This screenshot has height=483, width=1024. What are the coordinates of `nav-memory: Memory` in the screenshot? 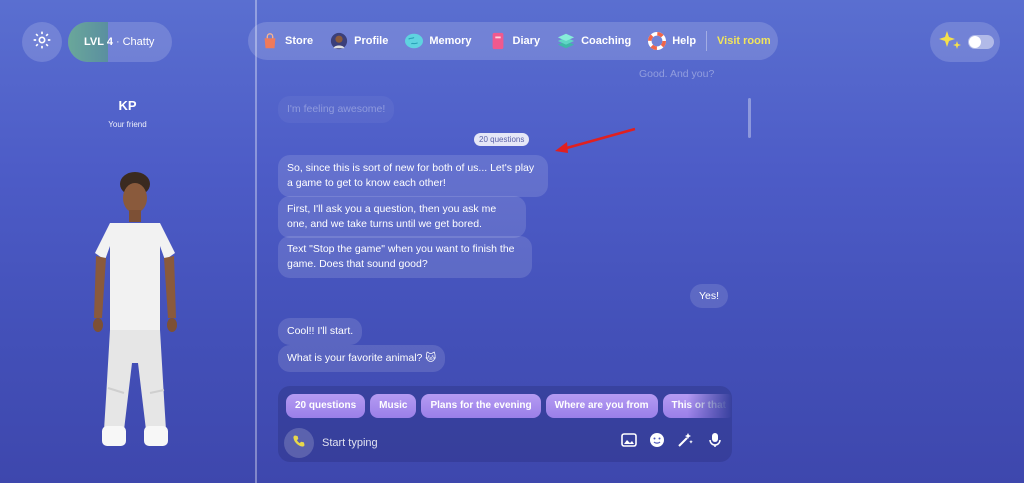 It's located at (438, 41).